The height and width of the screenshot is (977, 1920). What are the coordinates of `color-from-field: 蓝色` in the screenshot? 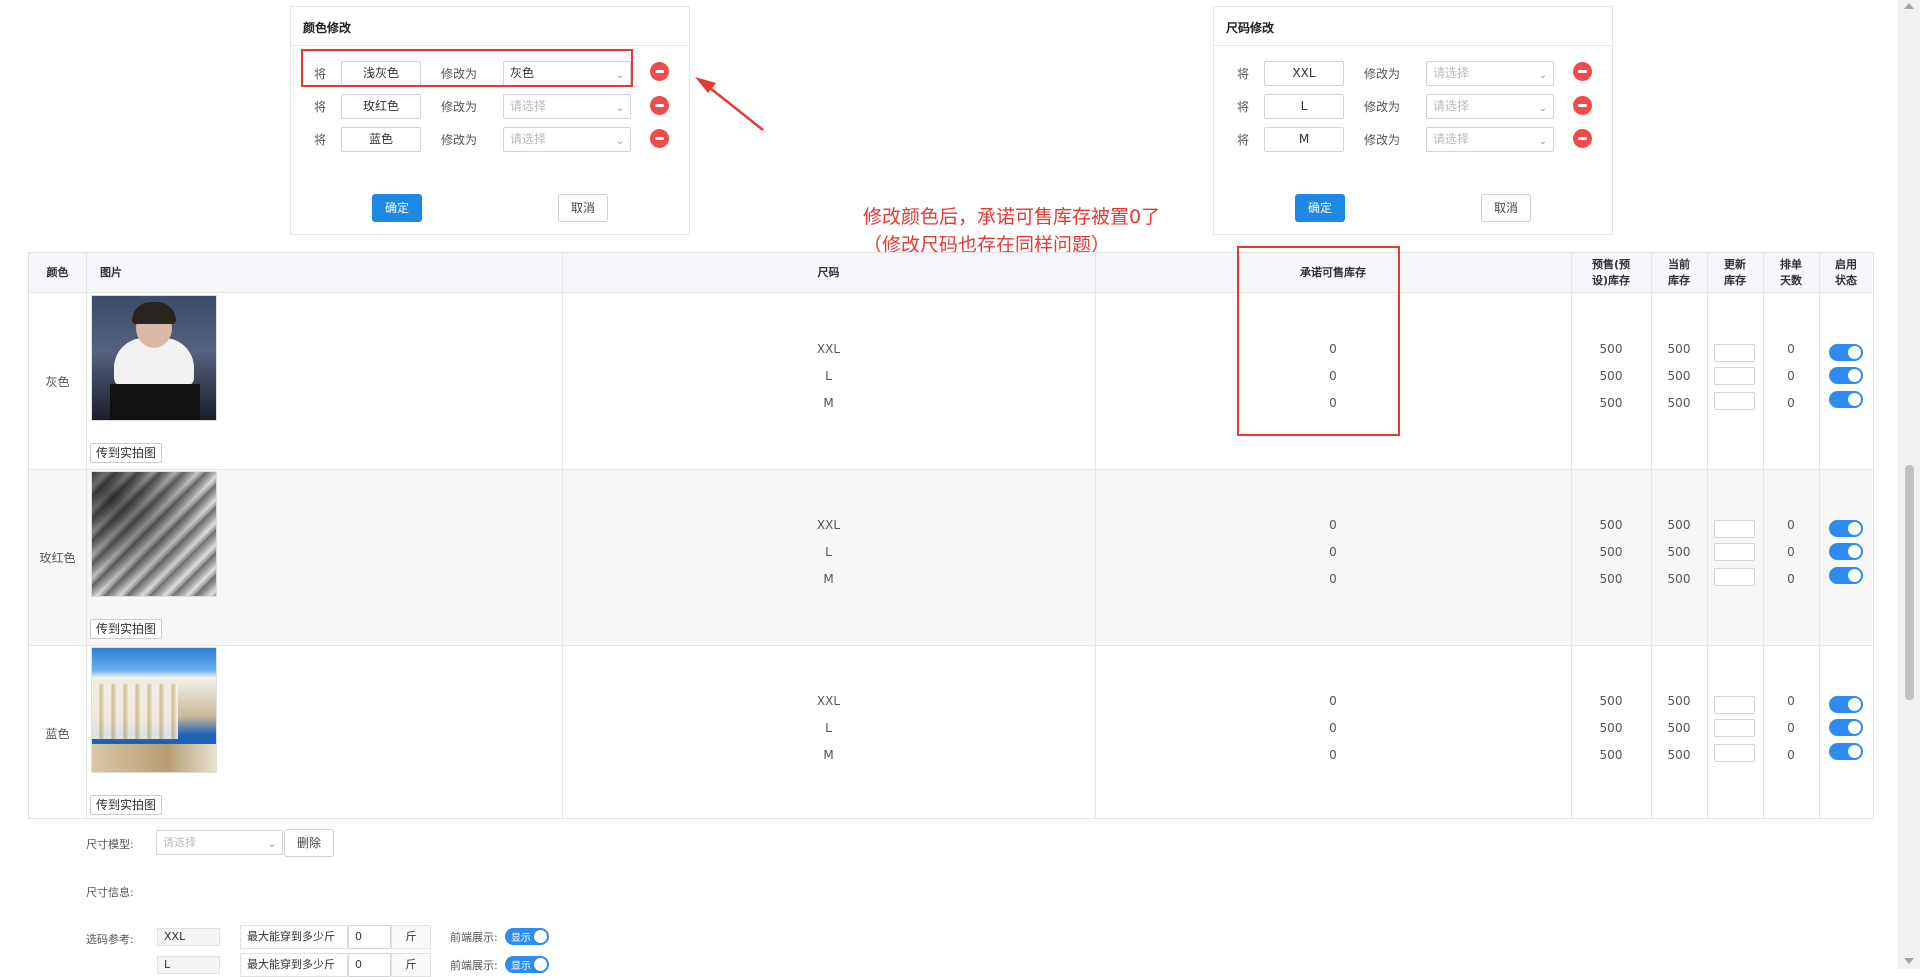 It's located at (381, 139).